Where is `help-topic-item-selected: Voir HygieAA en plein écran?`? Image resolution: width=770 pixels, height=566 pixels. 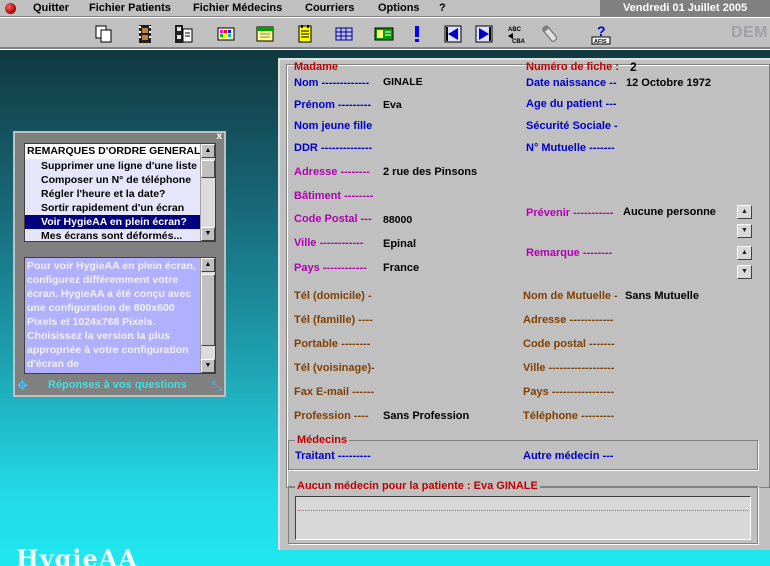
help-topic-item-selected: Voir HygieAA en plein écran? is located at coordinates (112, 222).